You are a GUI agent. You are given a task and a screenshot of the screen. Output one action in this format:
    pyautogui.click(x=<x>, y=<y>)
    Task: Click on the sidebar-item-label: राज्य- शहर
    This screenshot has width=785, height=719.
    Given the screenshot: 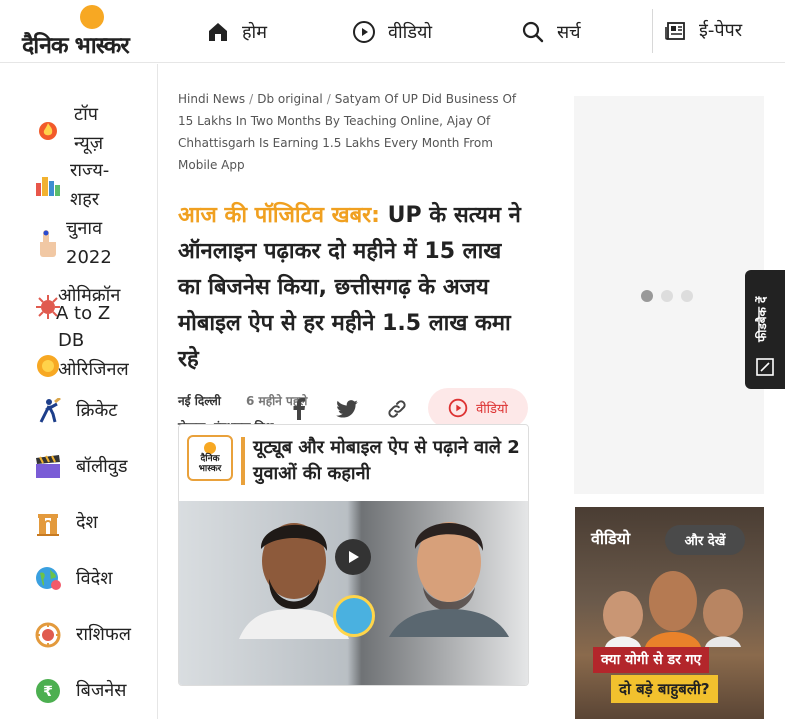 What is the action you would take?
    pyautogui.click(x=90, y=185)
    